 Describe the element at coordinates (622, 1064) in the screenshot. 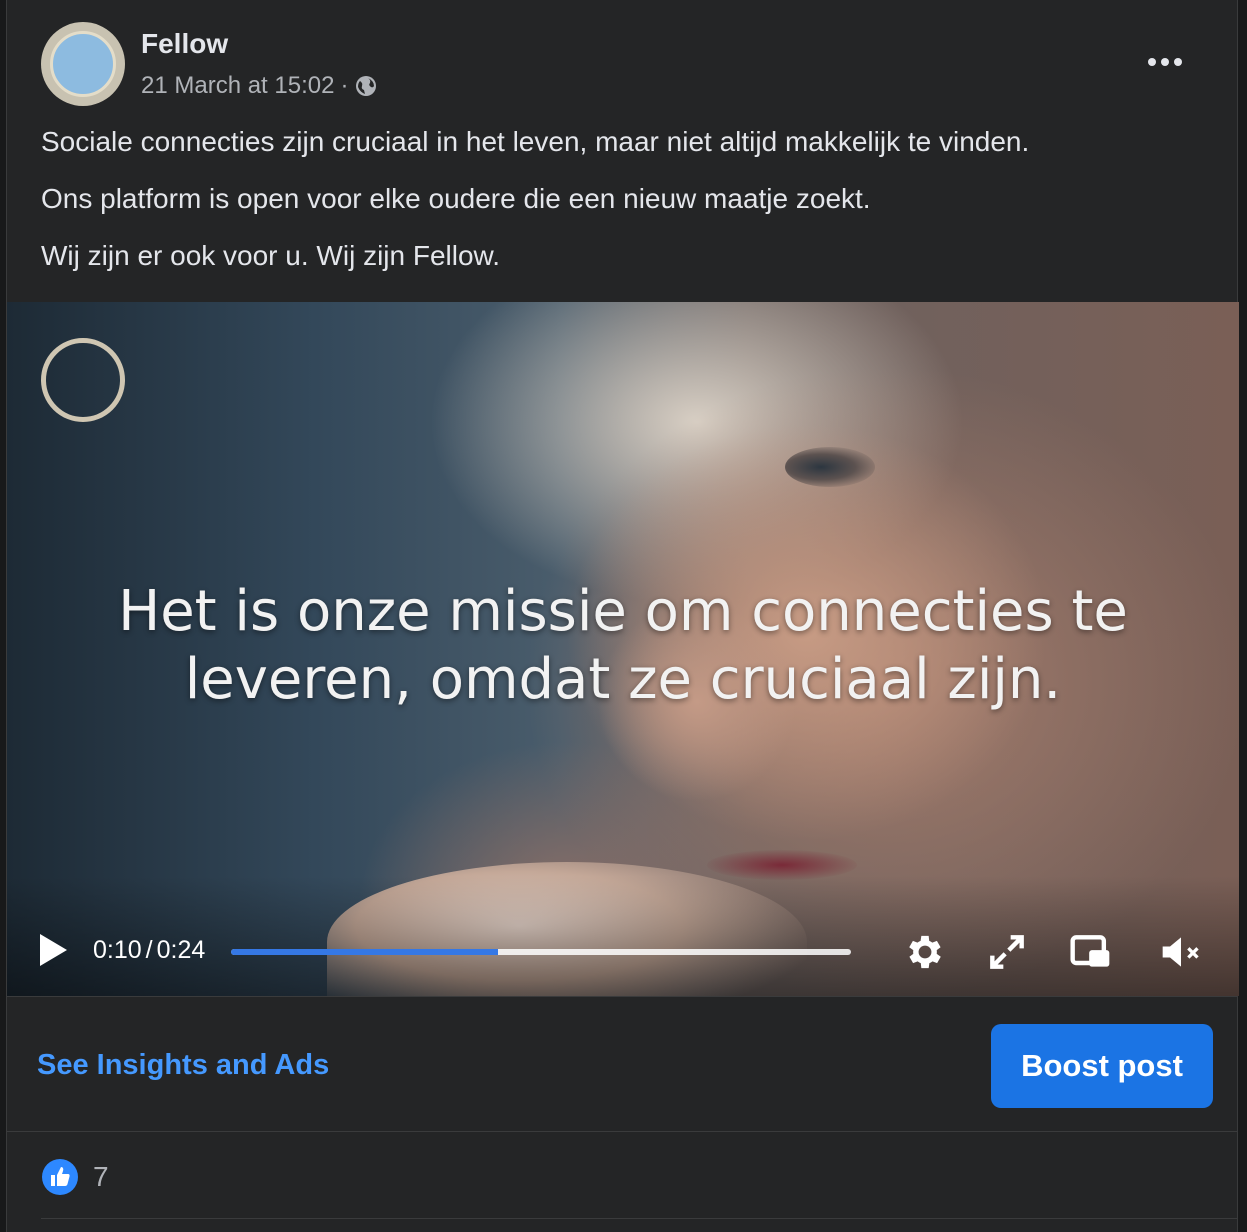

I see `post-action-bar: See Insights and Ads Boost post` at that location.